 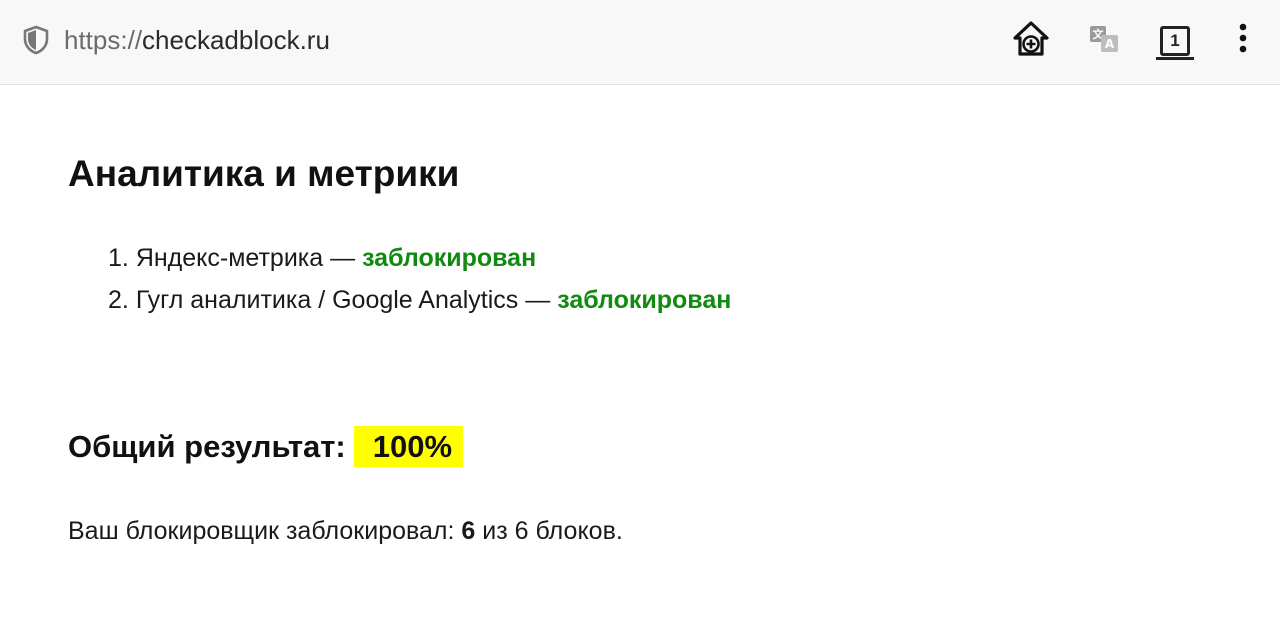 I want to click on tab-count: 1, so click(x=1175, y=40).